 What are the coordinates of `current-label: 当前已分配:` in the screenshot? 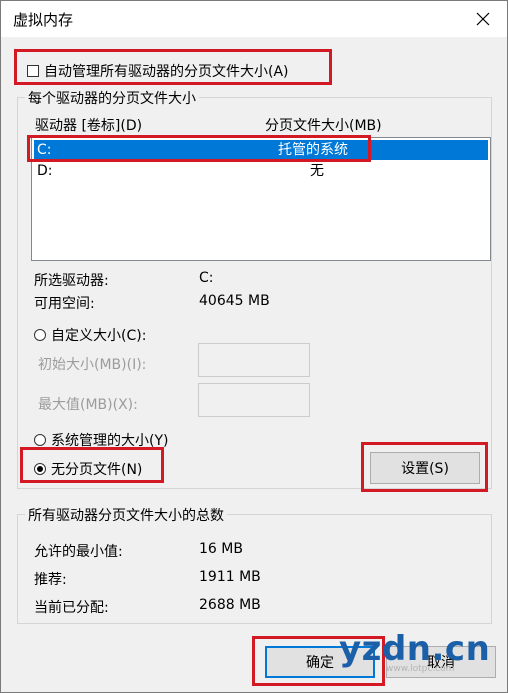 It's located at (71, 608).